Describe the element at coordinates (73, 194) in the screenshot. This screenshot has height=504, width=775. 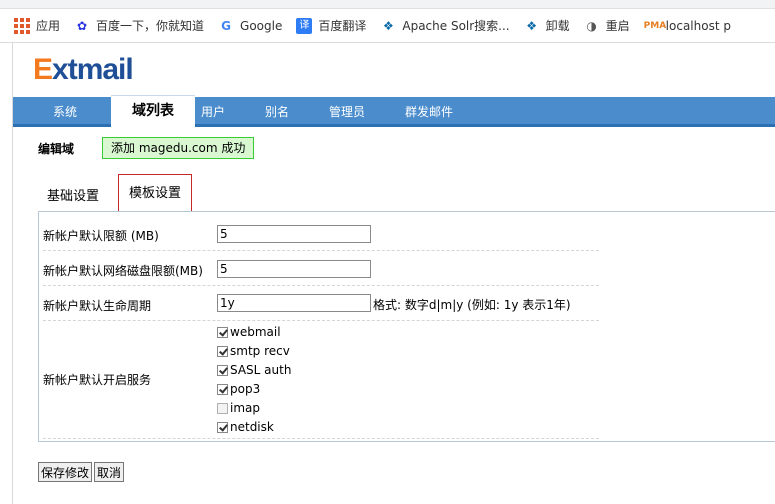
I see `tab-basic-settings: 基础设置` at that location.